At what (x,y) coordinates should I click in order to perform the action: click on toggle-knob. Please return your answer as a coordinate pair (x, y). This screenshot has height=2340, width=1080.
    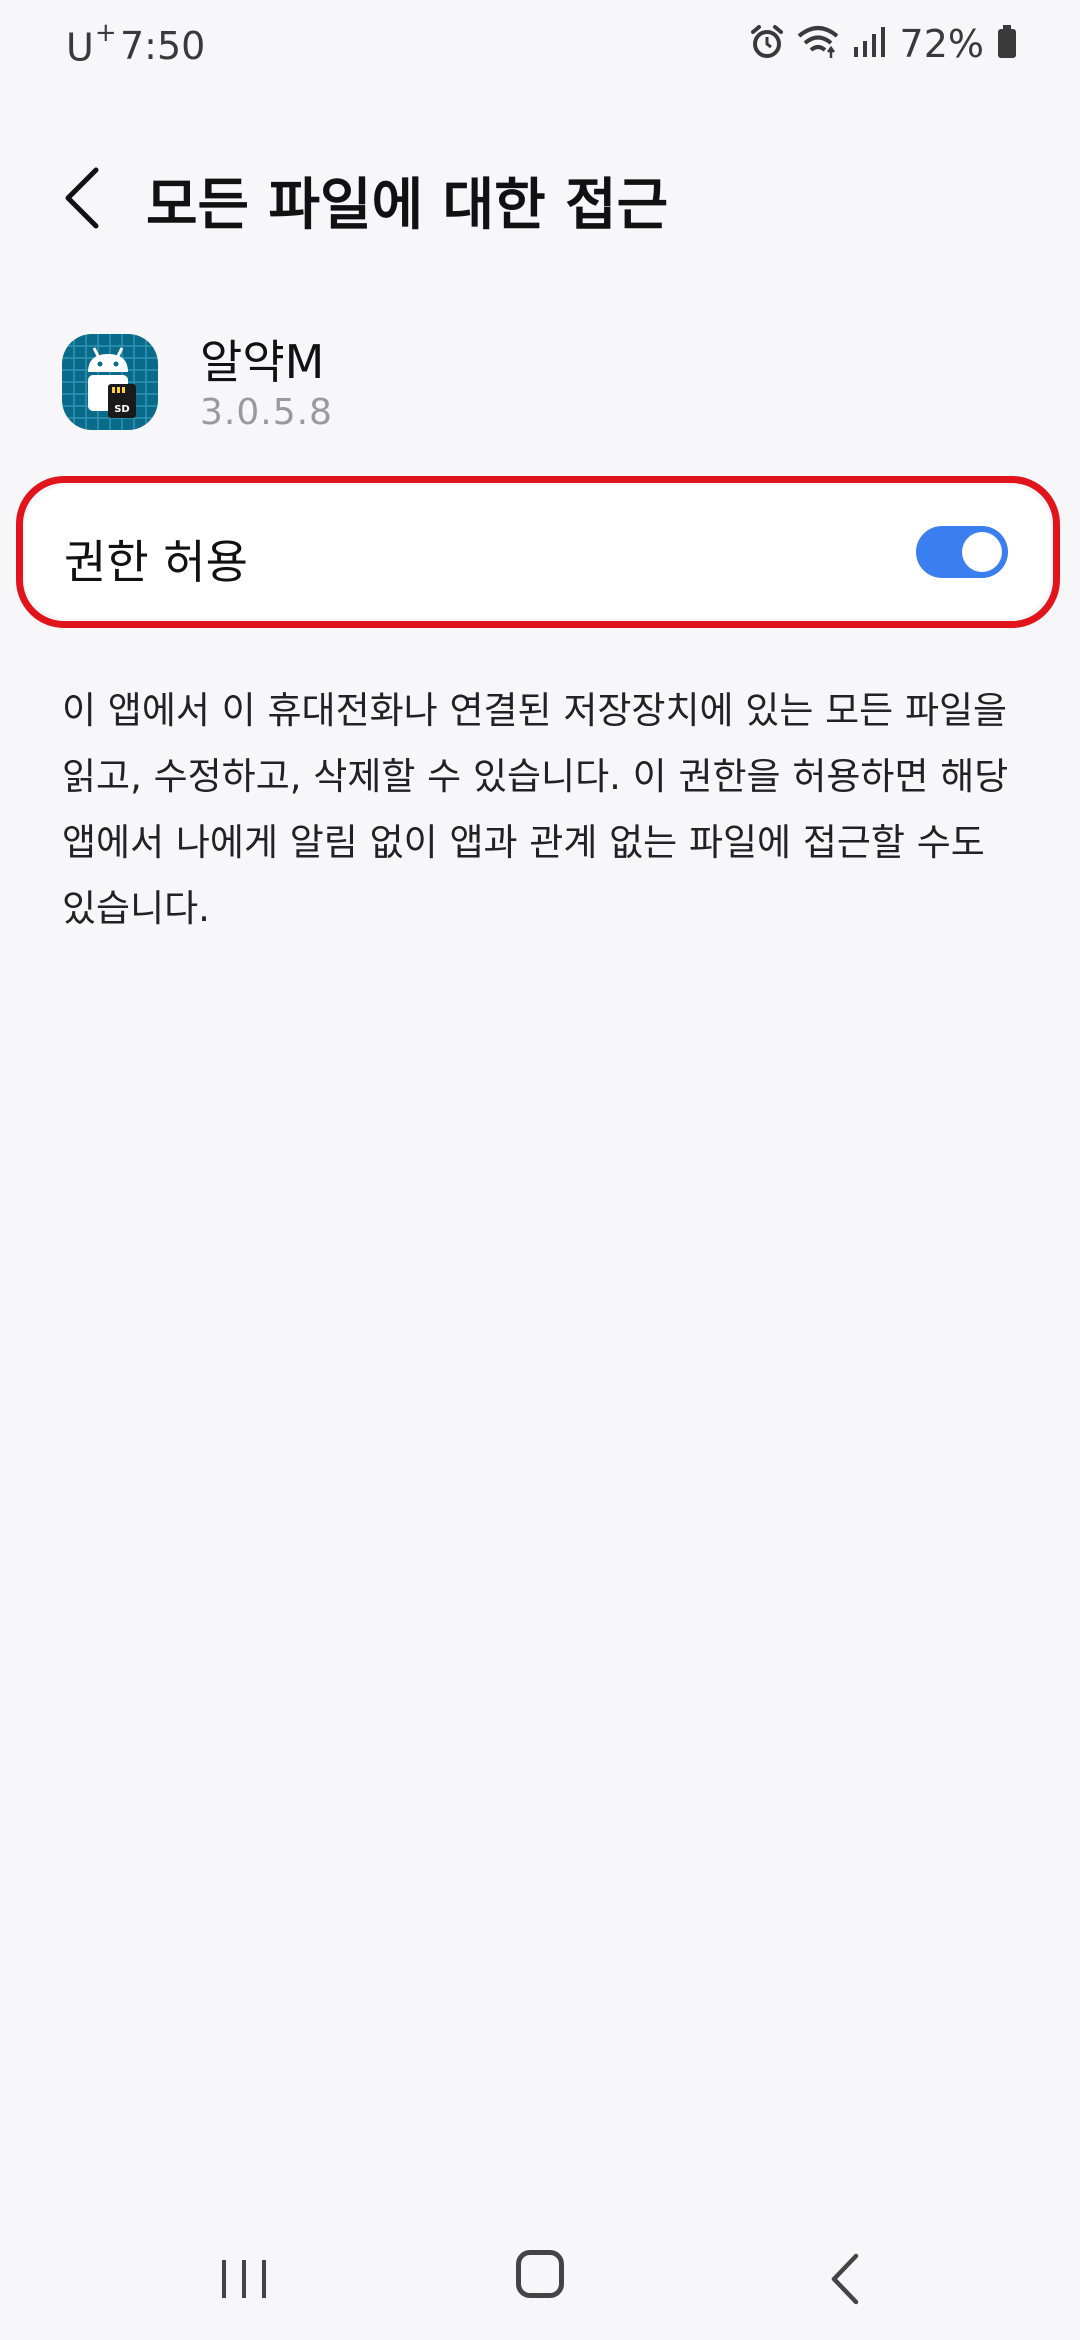
    Looking at the image, I should click on (982, 552).